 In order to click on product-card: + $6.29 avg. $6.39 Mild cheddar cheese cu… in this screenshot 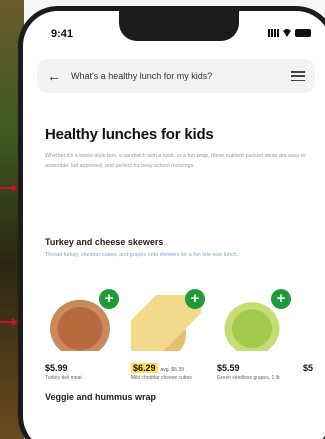, I will do `click(169, 335)`.